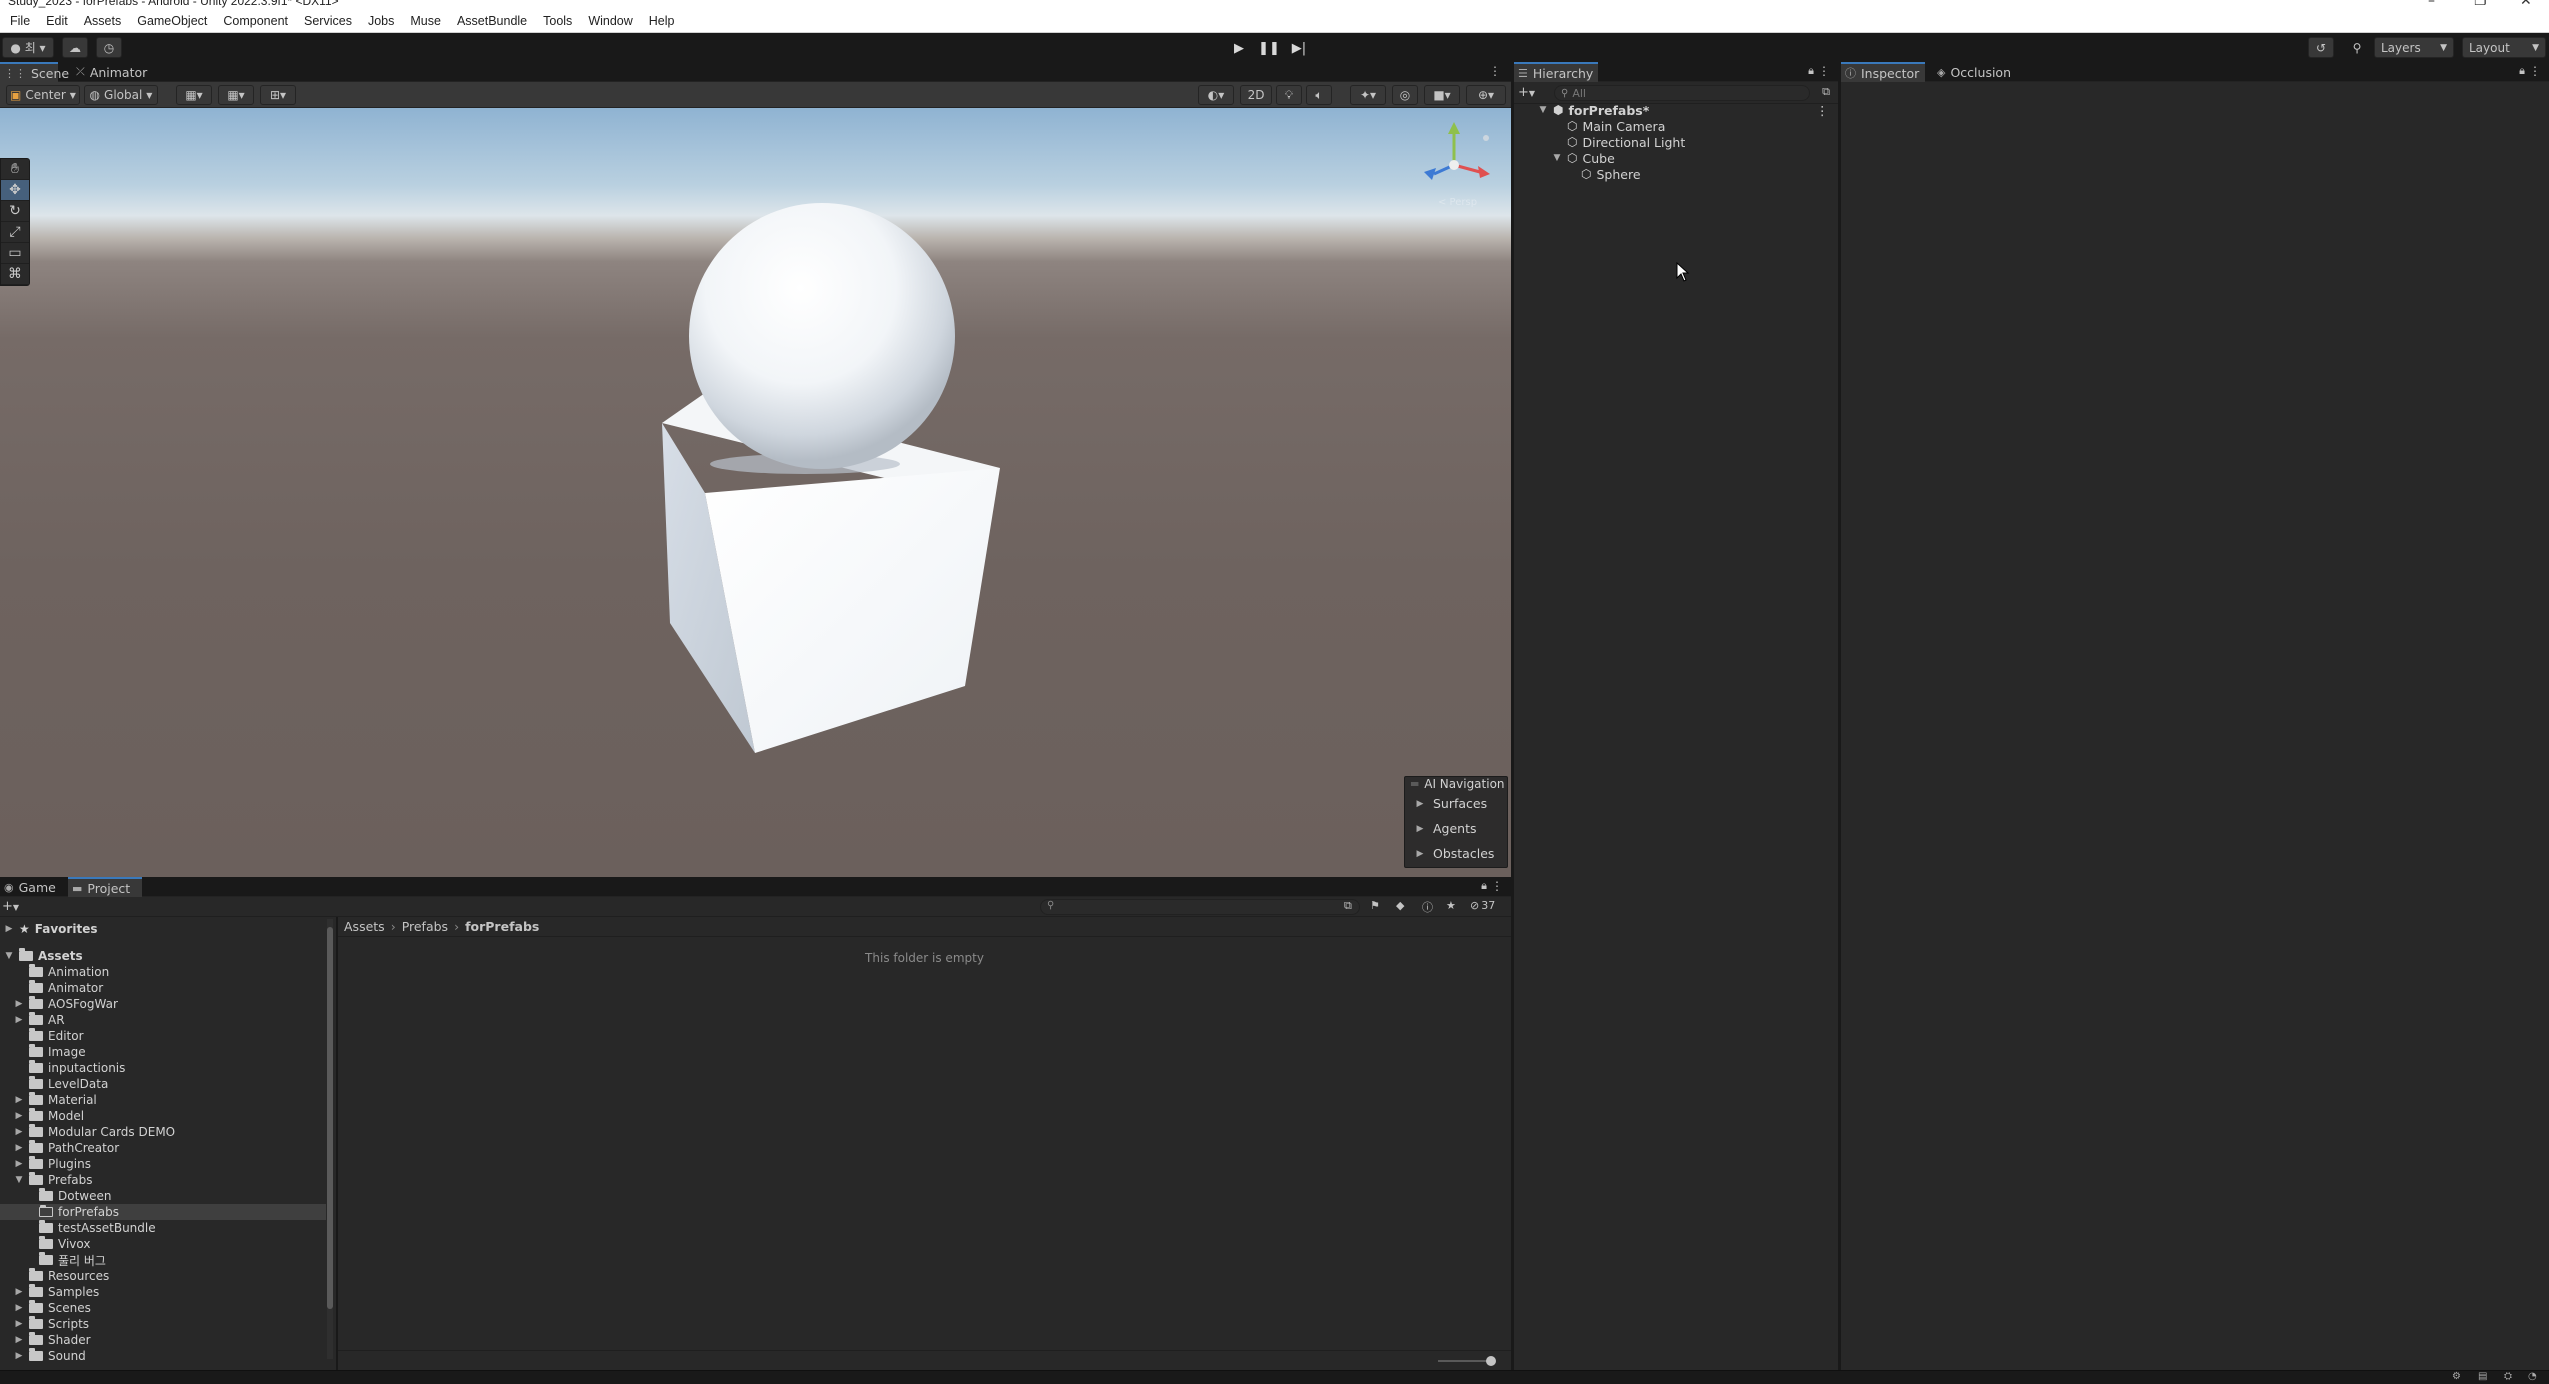 The width and height of the screenshot is (2549, 1384). I want to click on tree-item: ▶ Shader, so click(163, 1340).